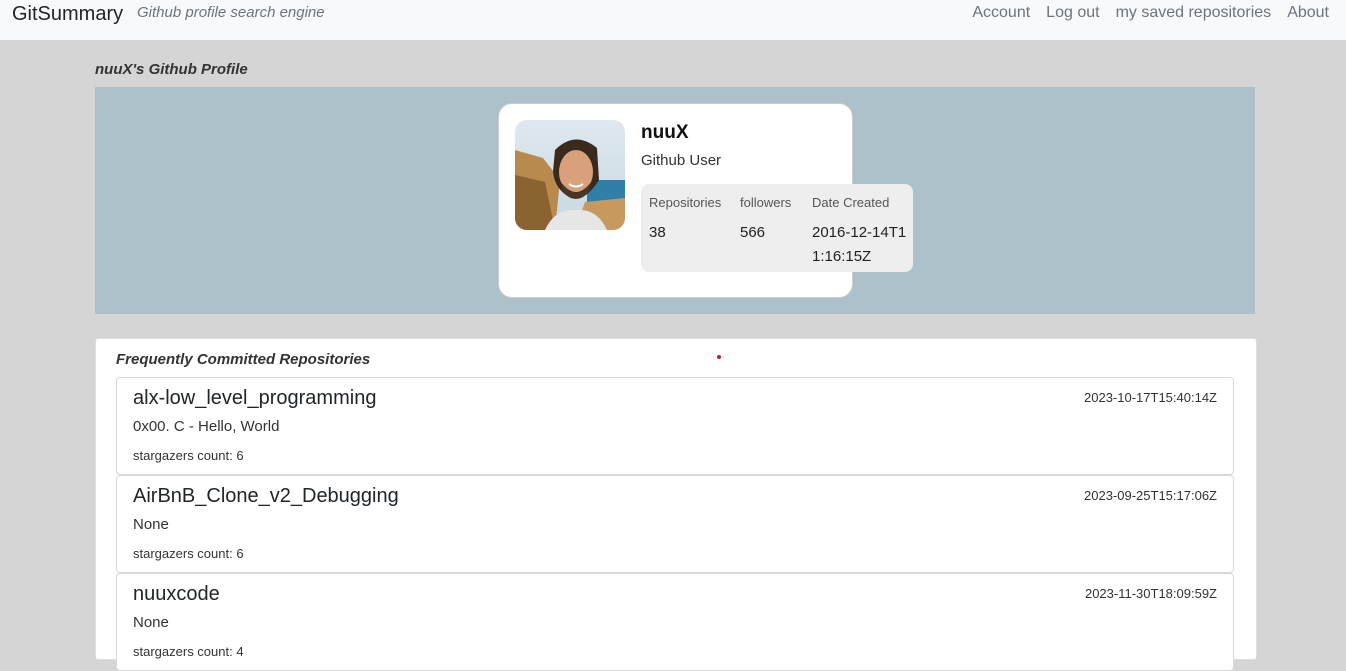  What do you see at coordinates (681, 160) in the screenshot?
I see `profile-user-type: Github User` at bounding box center [681, 160].